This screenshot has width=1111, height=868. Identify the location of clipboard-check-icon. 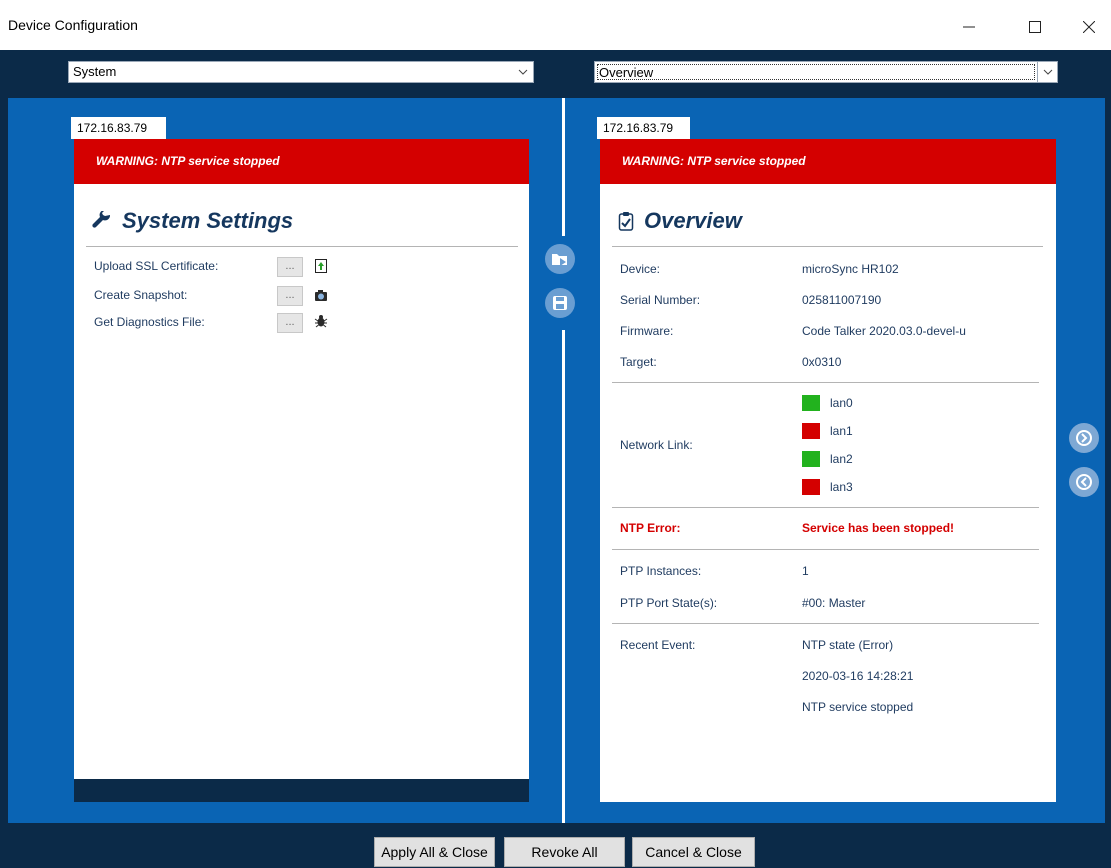
(626, 221).